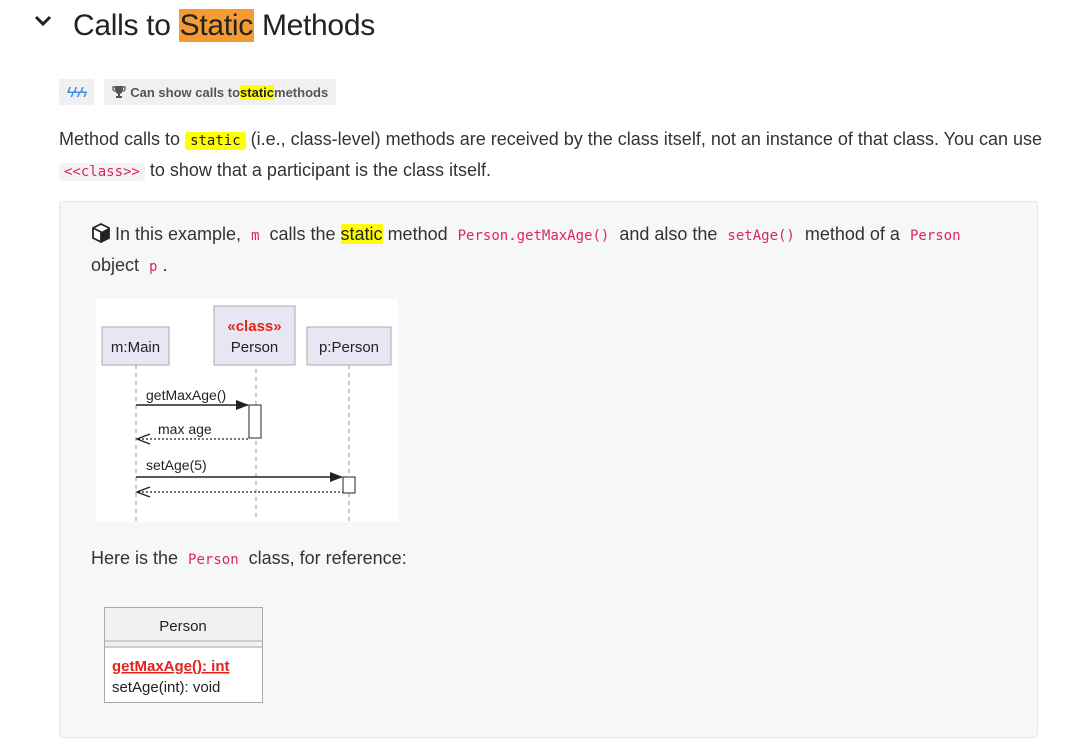  I want to click on cube-icon, so click(101, 233).